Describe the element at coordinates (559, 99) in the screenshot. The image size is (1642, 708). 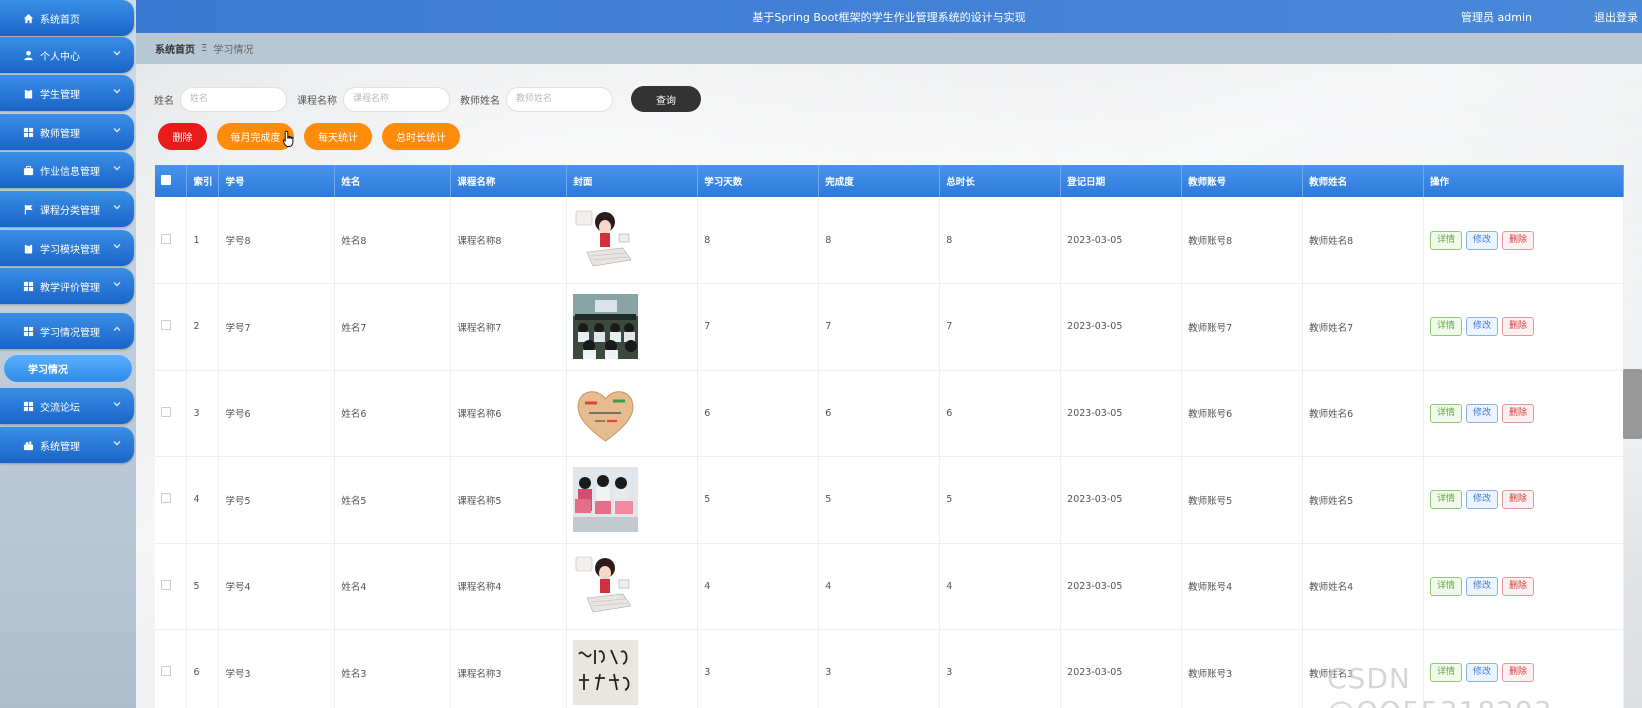
I see `teacher-search-input` at that location.